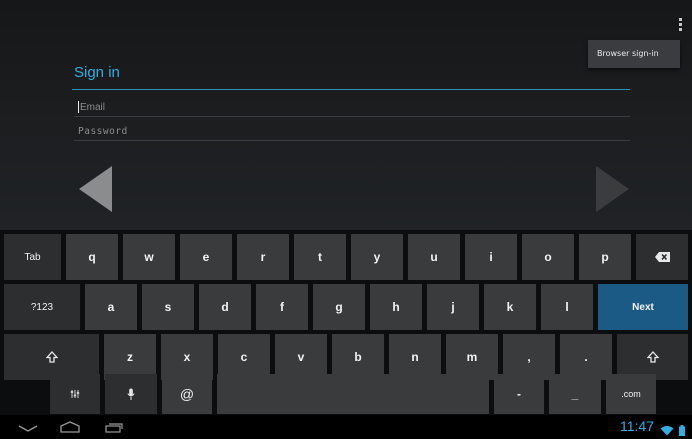  Describe the element at coordinates (32, 257) in the screenshot. I see `key-tab: Tab` at that location.